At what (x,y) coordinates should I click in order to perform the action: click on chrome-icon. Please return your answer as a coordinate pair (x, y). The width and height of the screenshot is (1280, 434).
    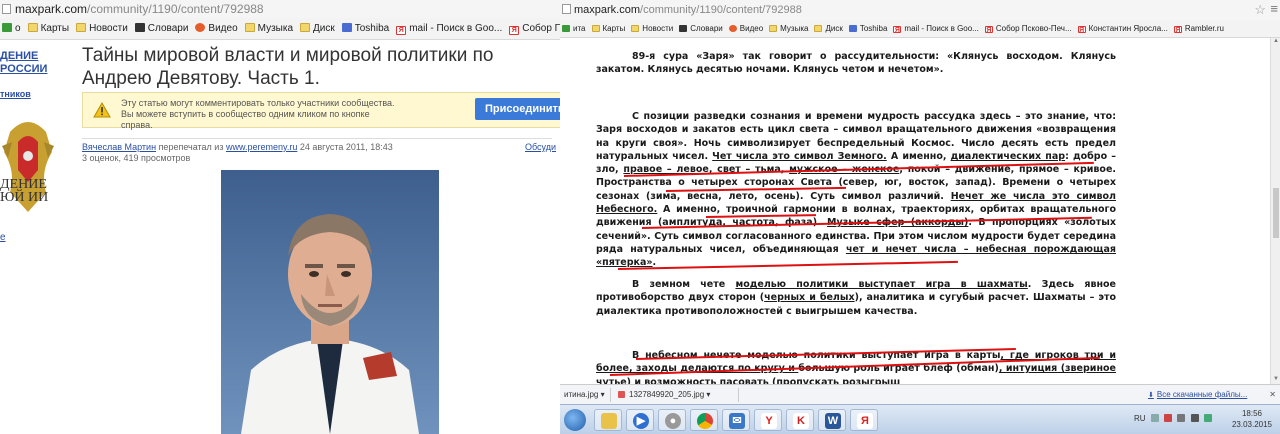
    Looking at the image, I should click on (705, 421).